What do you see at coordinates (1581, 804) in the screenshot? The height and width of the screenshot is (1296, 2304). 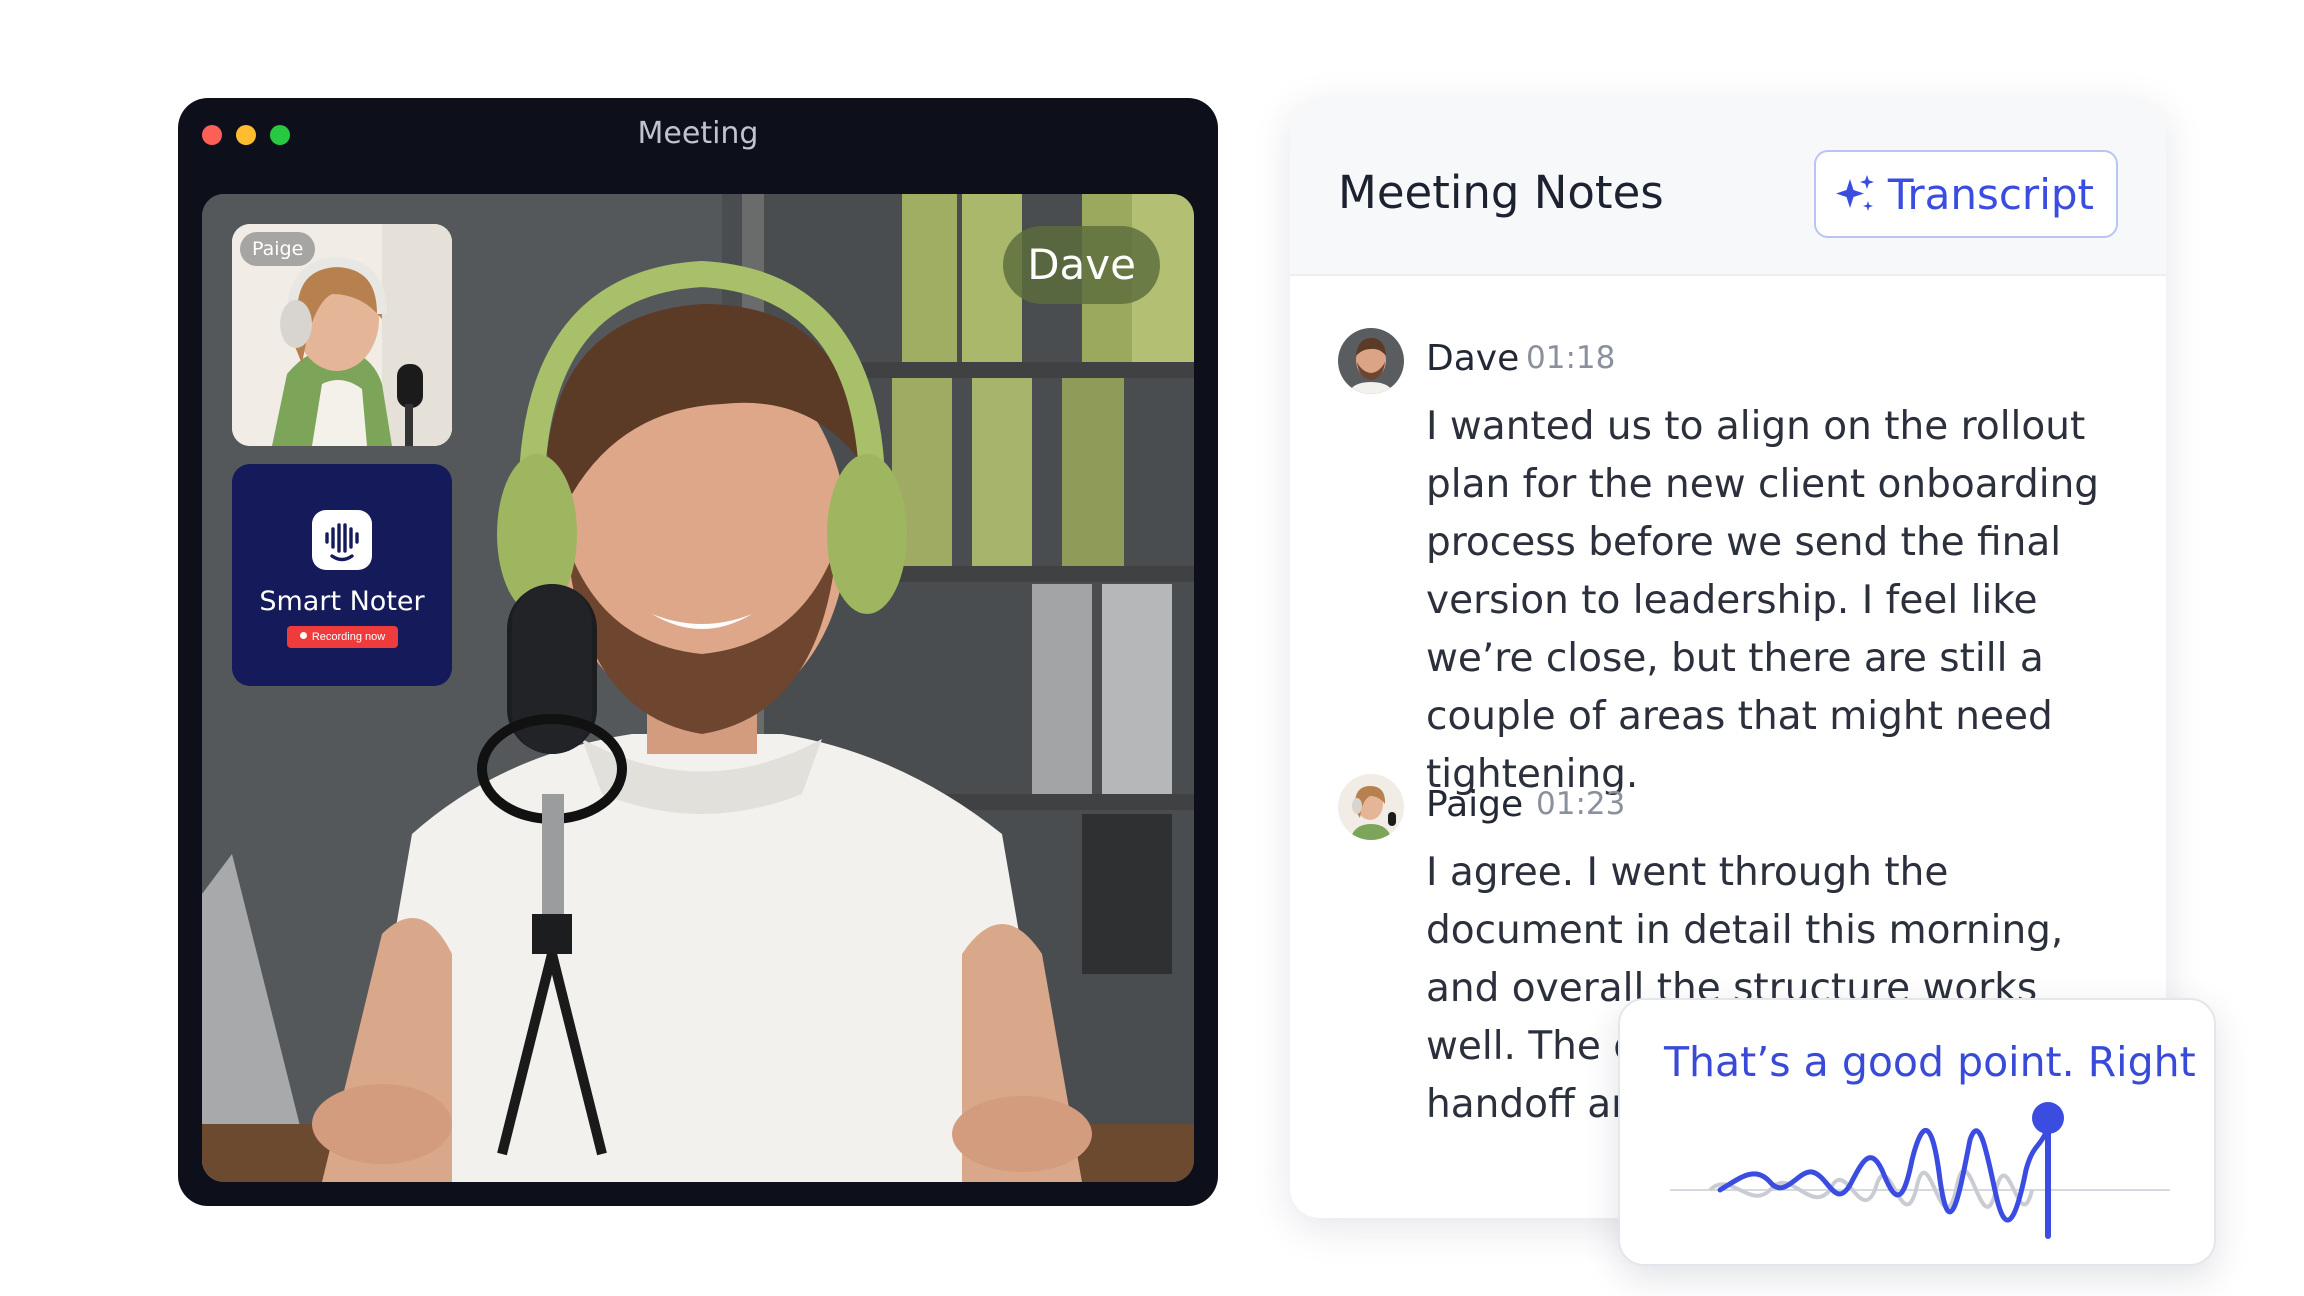 I see `timestamp: 01:23` at bounding box center [1581, 804].